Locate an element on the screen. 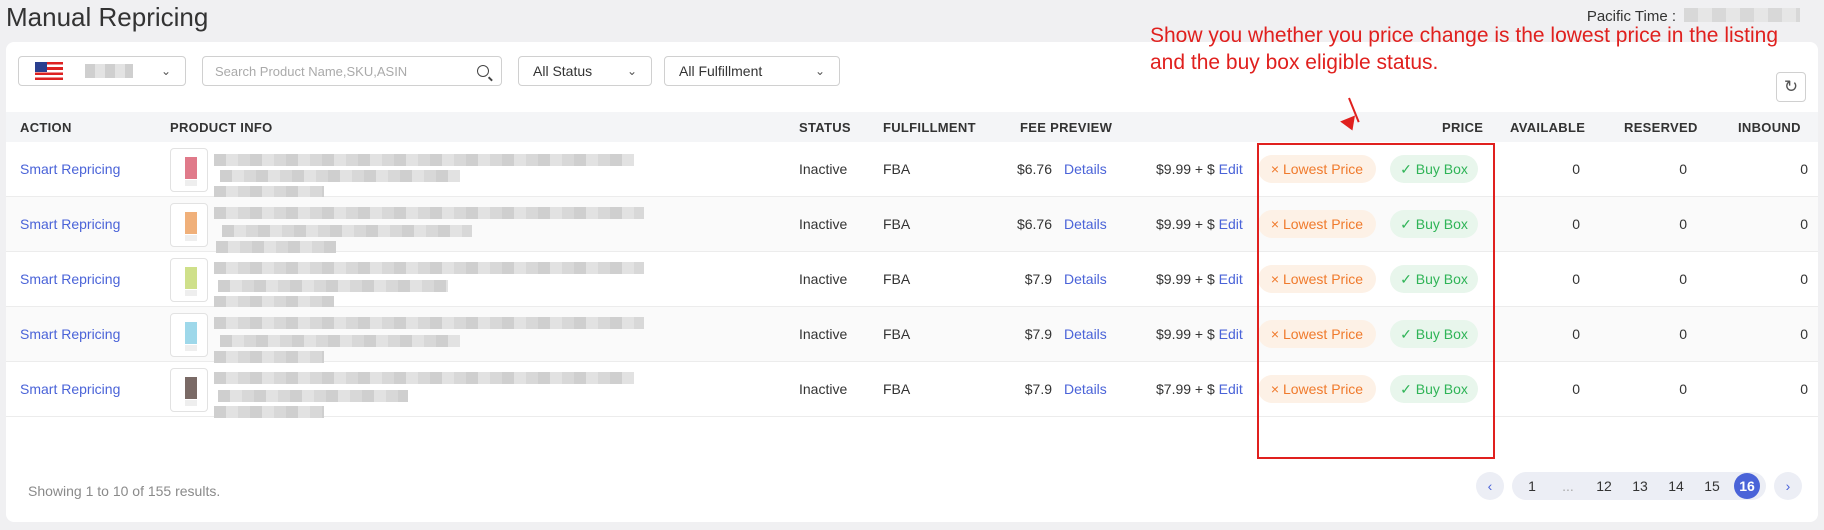 The width and height of the screenshot is (1824, 530). marketplace-select: ⌄ is located at coordinates (102, 71).